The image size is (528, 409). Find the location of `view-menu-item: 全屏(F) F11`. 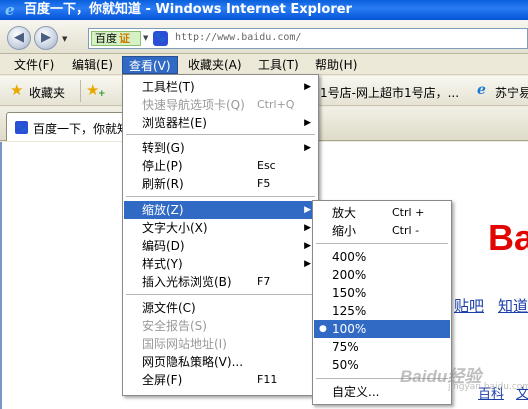

view-menu-item: 全屏(F) F11 is located at coordinates (220, 380).